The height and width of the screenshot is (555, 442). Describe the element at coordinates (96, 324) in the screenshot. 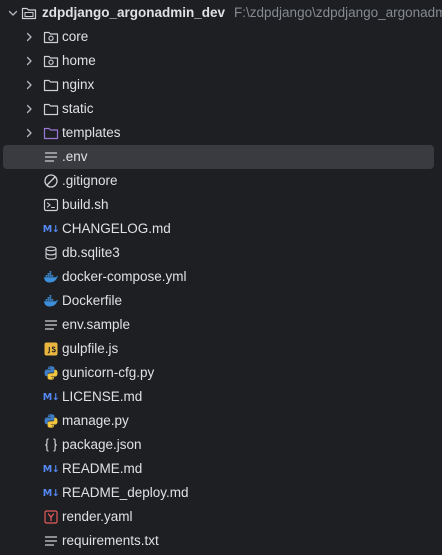

I see `tree-item-label: env.sample` at that location.